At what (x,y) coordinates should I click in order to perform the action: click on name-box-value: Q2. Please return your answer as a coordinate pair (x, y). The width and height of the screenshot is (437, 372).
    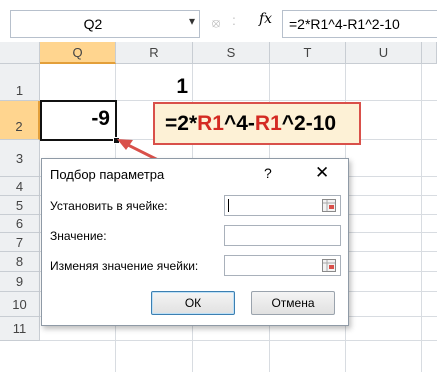
    Looking at the image, I should click on (93, 24).